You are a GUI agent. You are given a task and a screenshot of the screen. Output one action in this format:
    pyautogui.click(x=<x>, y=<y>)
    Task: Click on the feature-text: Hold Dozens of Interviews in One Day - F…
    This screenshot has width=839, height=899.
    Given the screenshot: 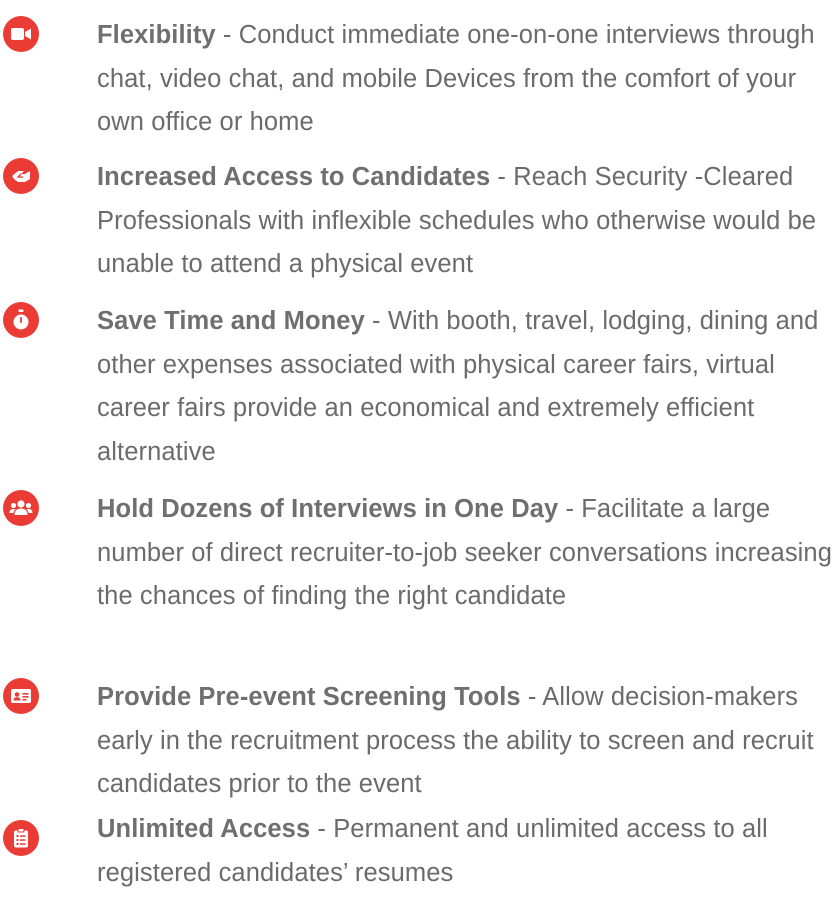 What is the action you would take?
    pyautogui.click(x=468, y=553)
    